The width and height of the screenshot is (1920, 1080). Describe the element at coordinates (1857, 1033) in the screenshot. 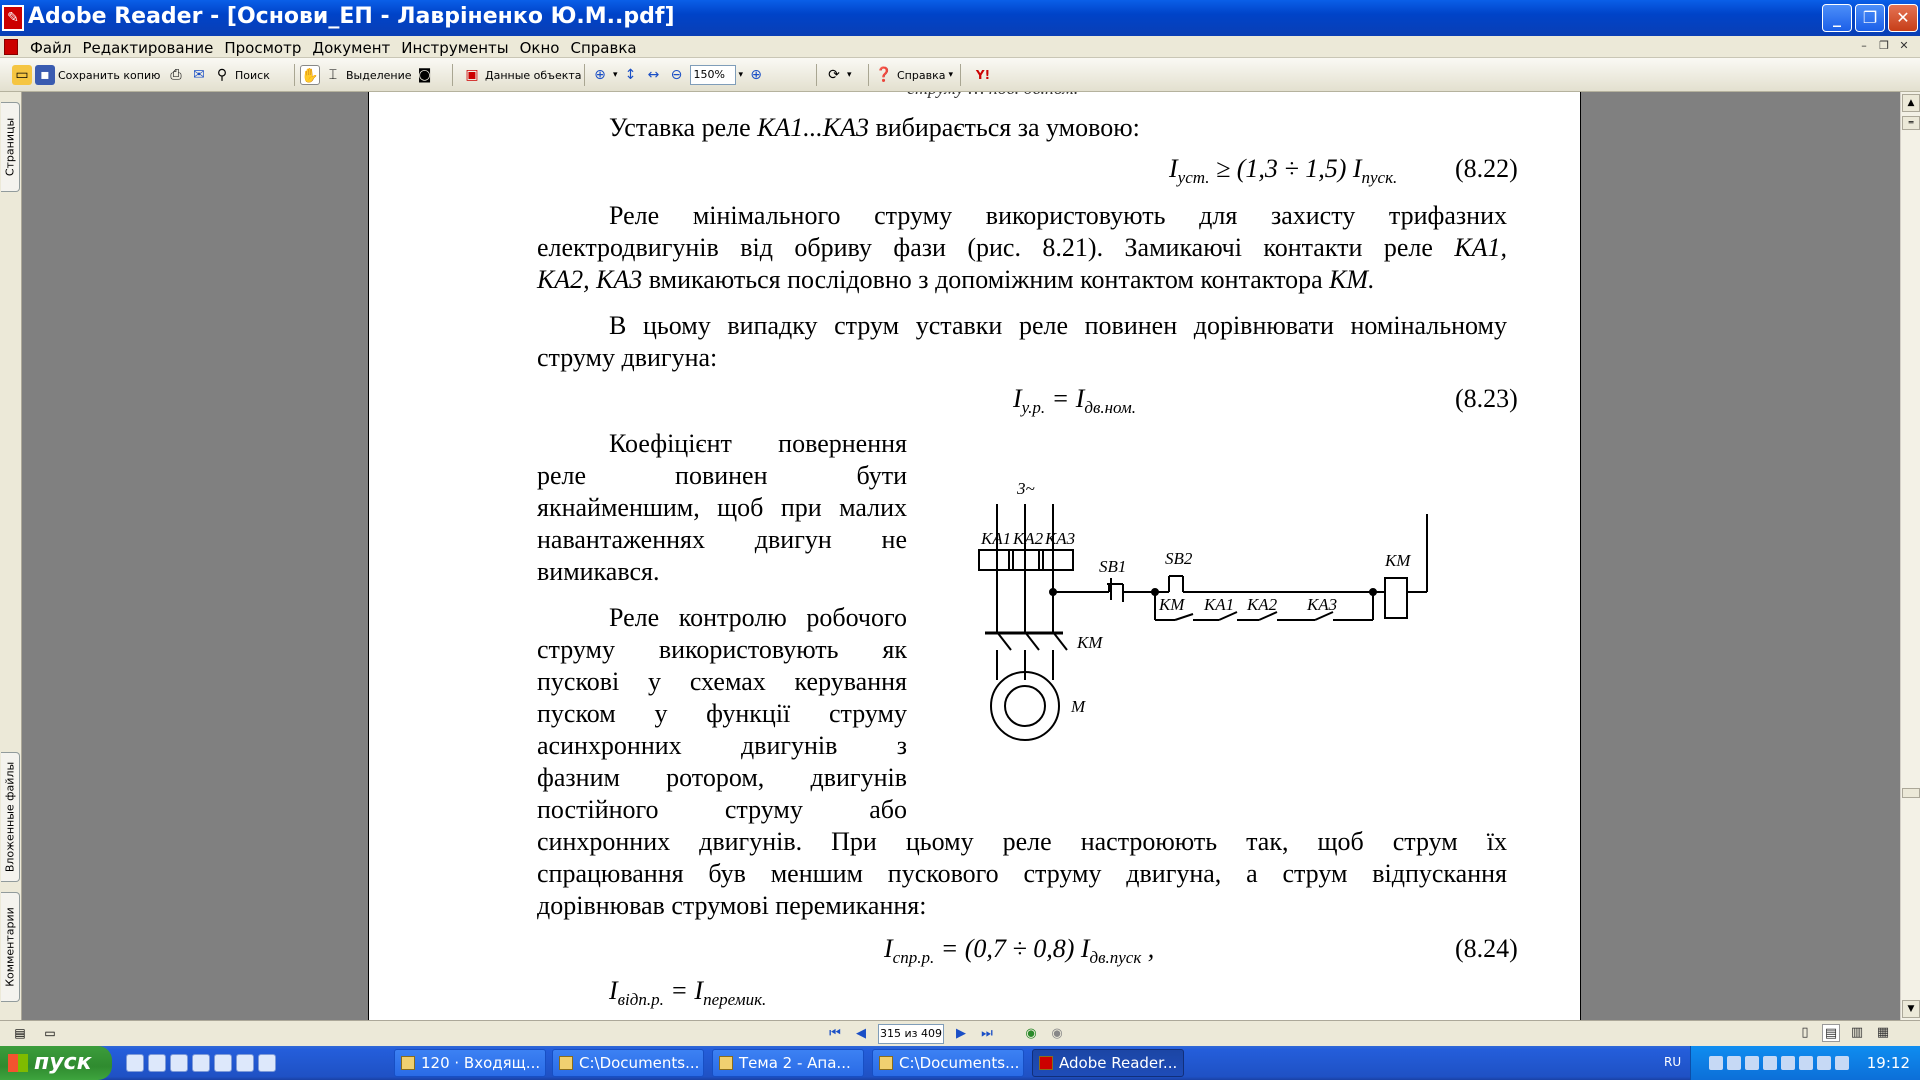

I see `facing-view-icon: ▥` at that location.